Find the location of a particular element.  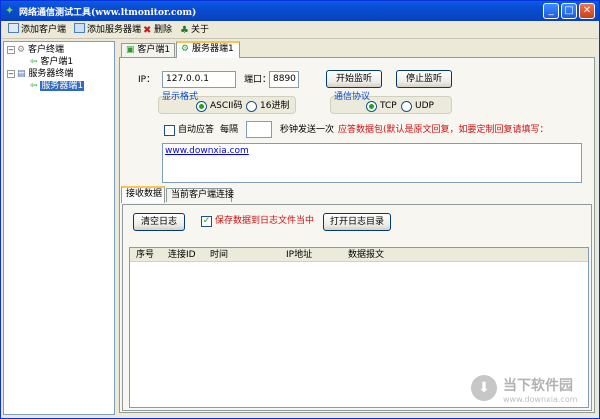

minimize-button: _ is located at coordinates (551, 11).